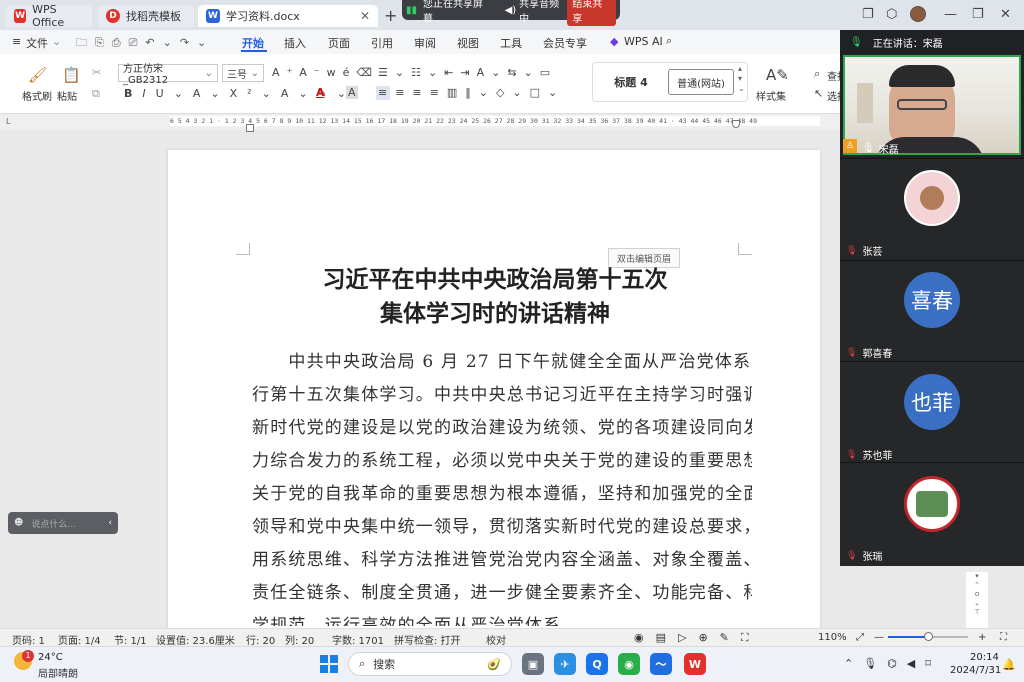 The image size is (1024, 682). I want to click on hamburger-icon: ≡, so click(16, 41).